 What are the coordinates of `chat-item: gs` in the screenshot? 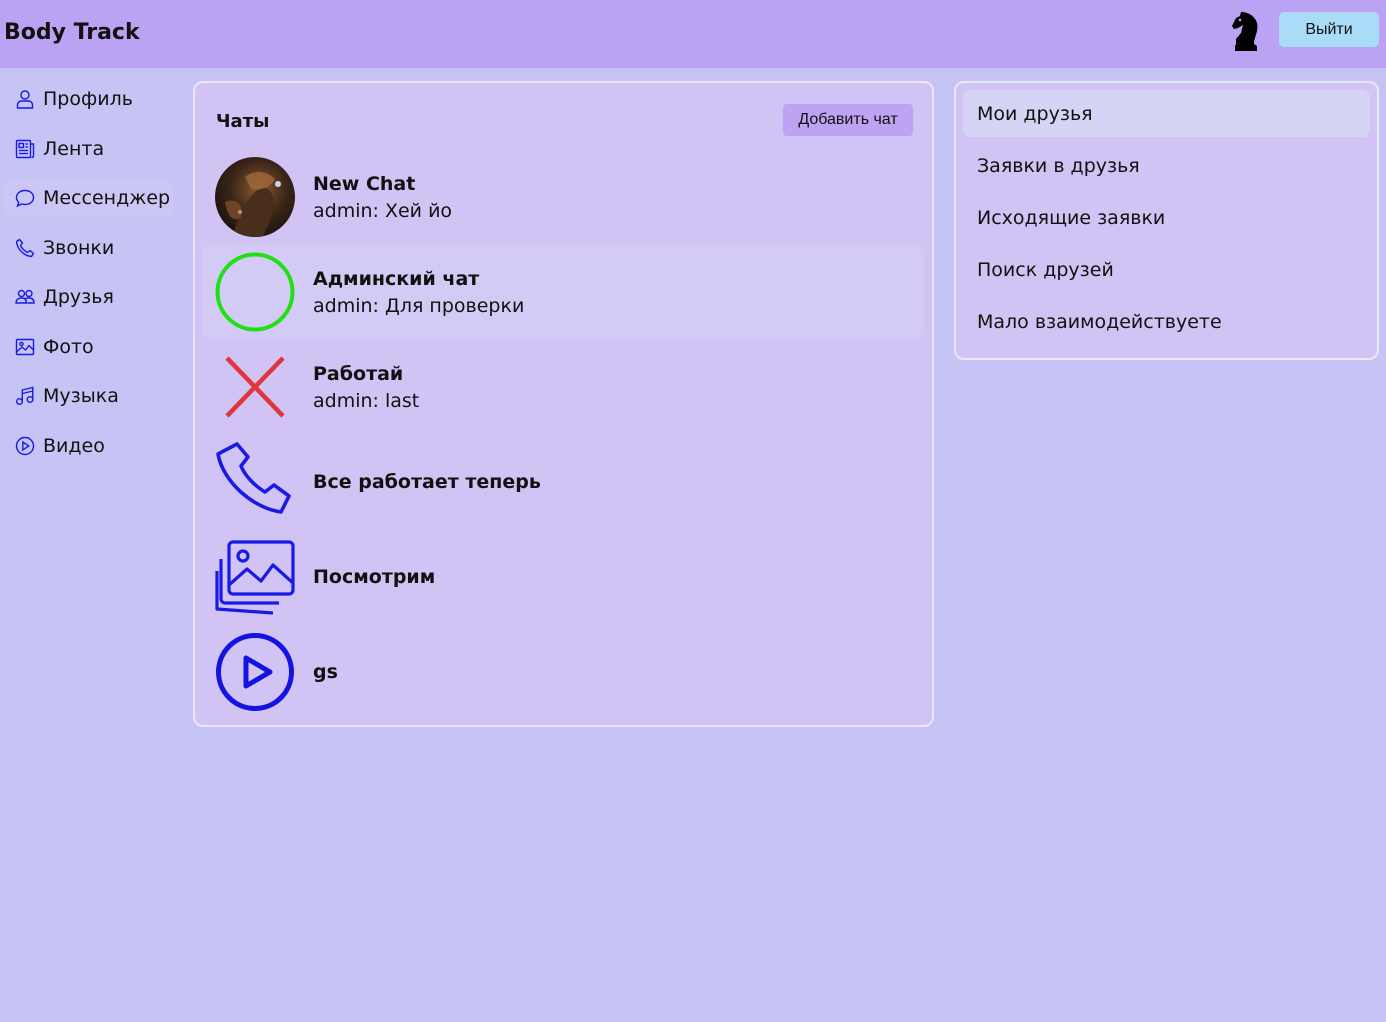 It's located at (563, 671).